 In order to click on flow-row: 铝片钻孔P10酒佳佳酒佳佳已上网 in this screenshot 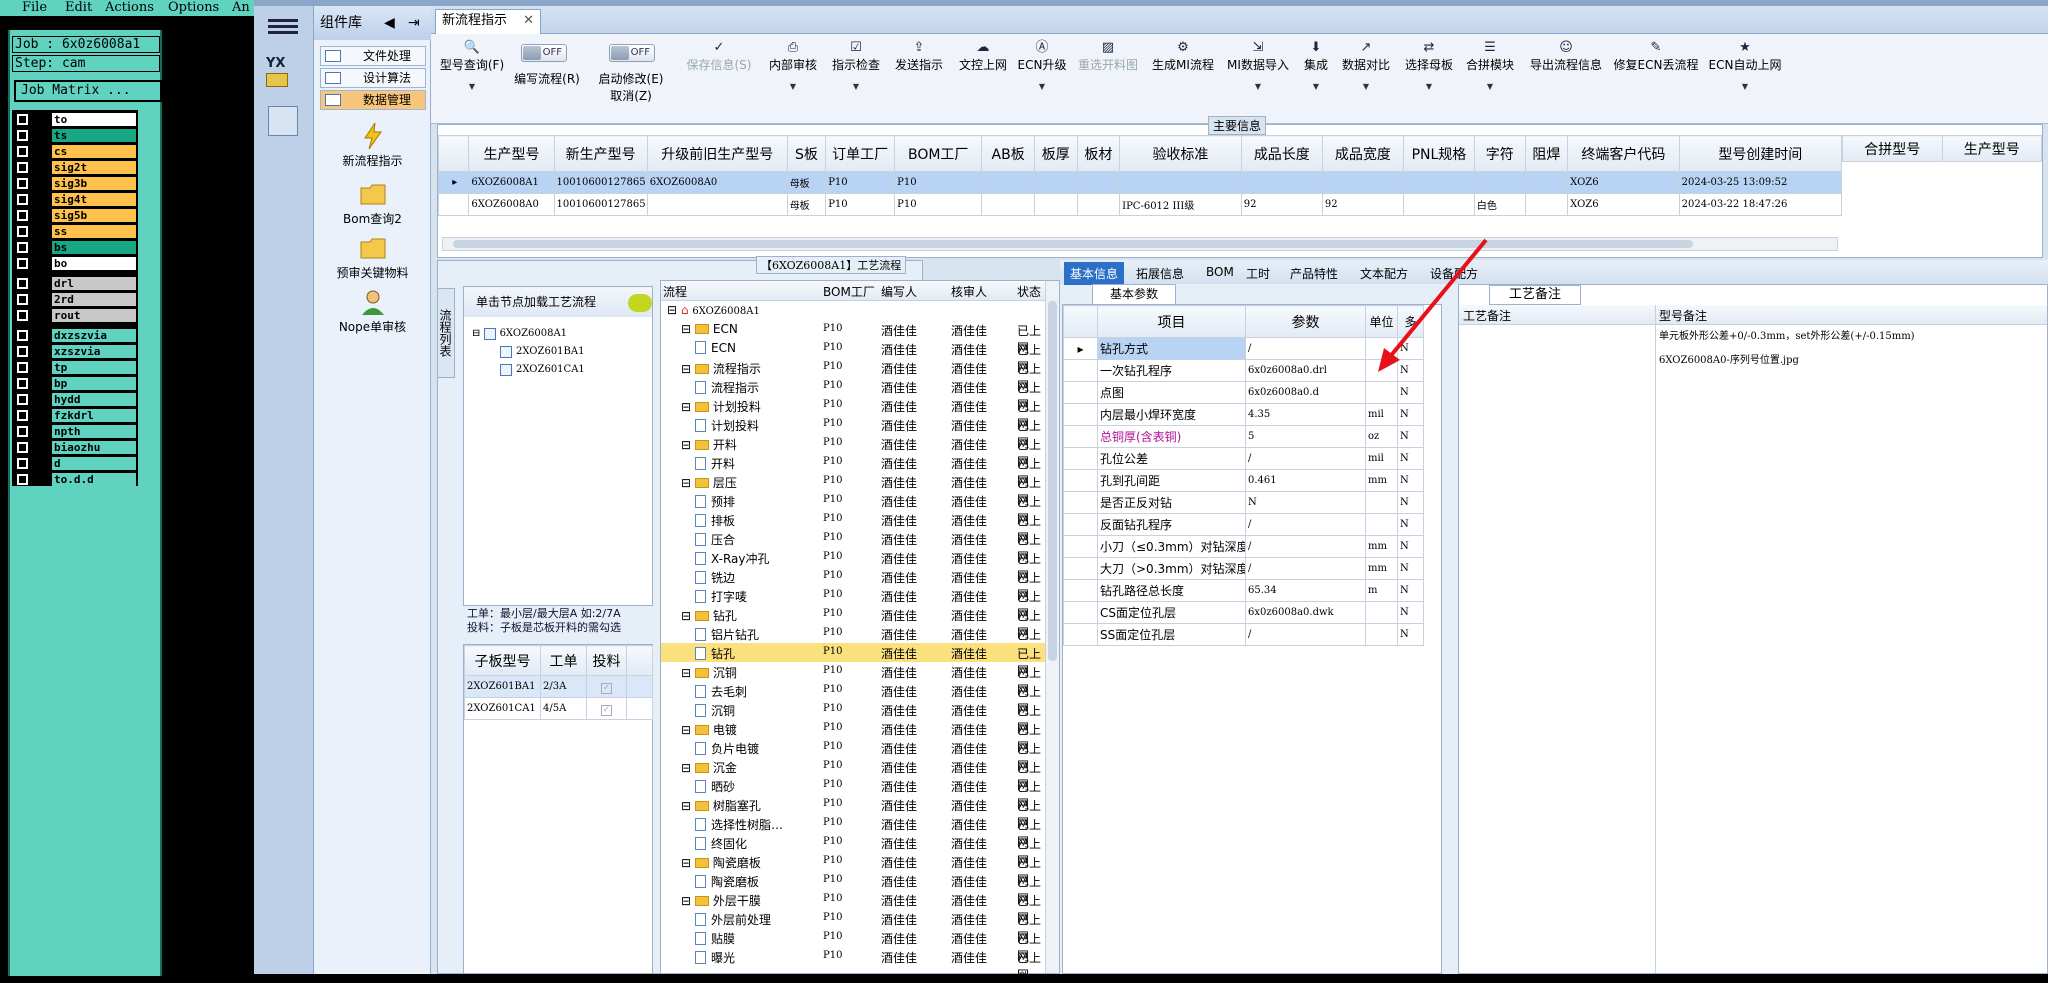, I will do `click(853, 641)`.